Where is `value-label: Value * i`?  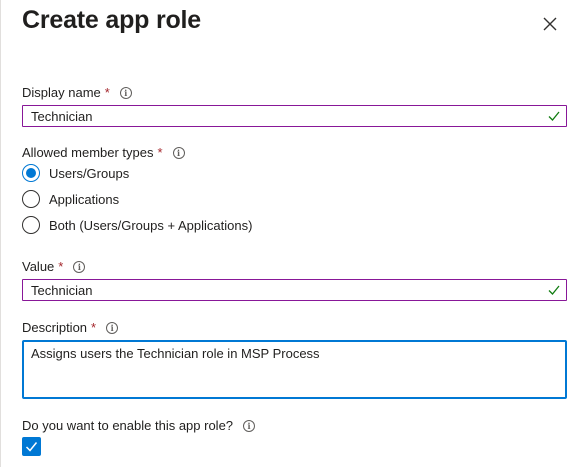
value-label: Value * i is located at coordinates (54, 266).